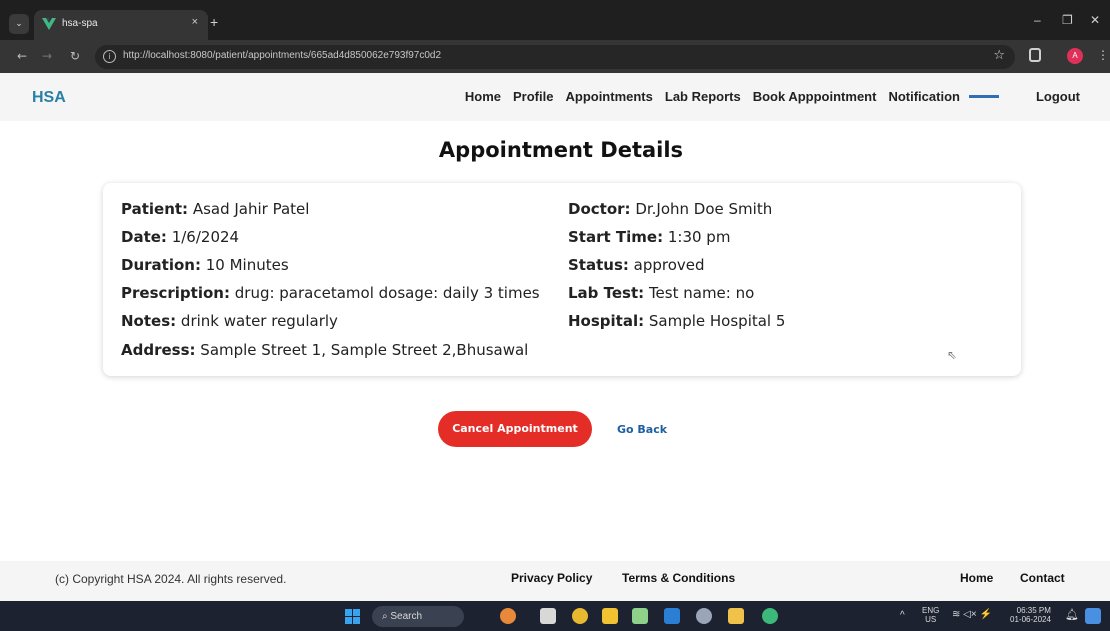 This screenshot has width=1110, height=631. Describe the element at coordinates (551, 578) in the screenshot. I see `privacy-policy-link: Privacy Policy` at that location.